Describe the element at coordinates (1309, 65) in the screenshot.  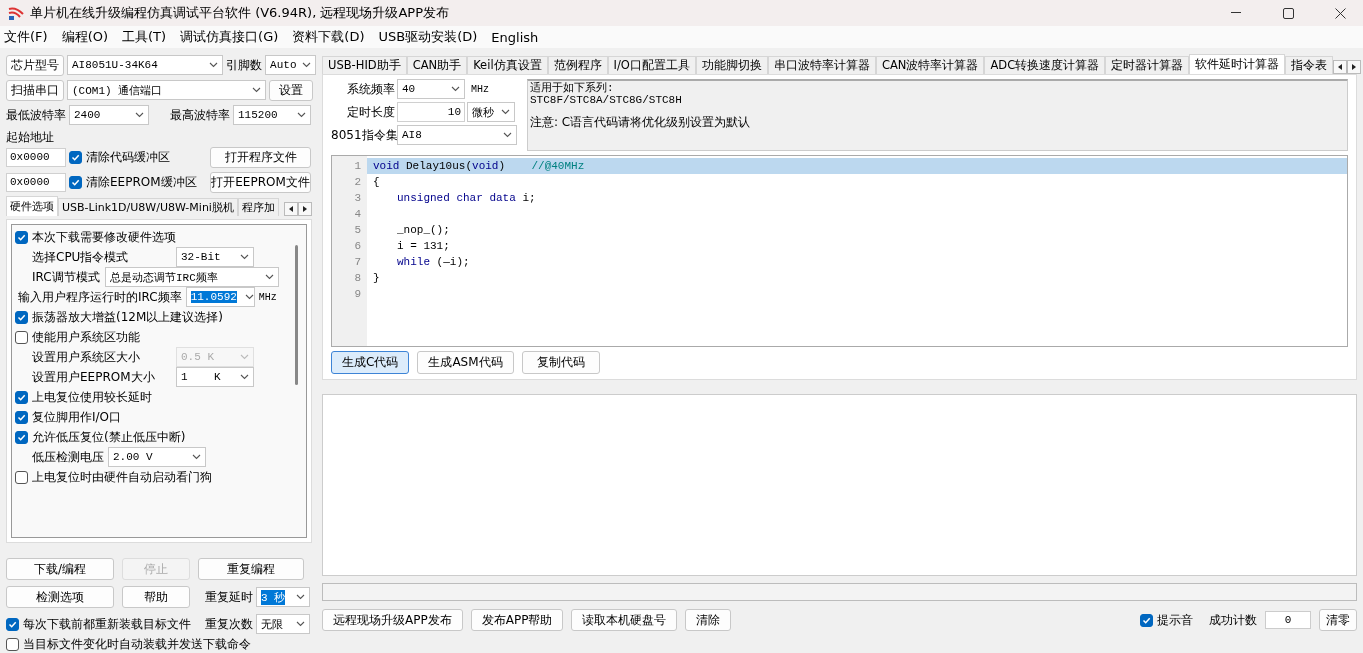
I see `tab: 指令表` at that location.